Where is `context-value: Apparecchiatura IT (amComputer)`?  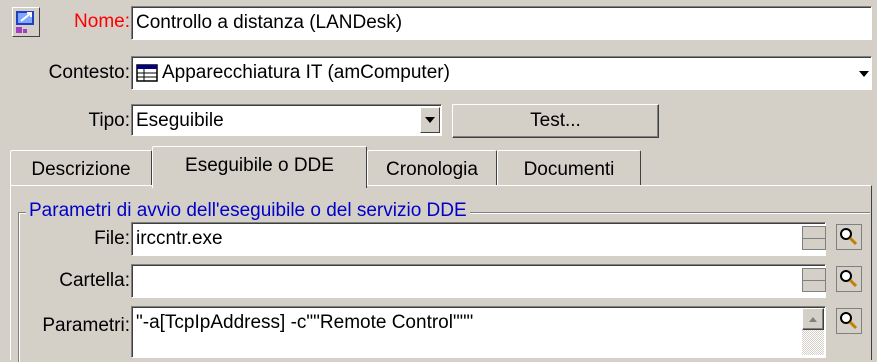
context-value: Apparecchiatura IT (amComputer) is located at coordinates (306, 72).